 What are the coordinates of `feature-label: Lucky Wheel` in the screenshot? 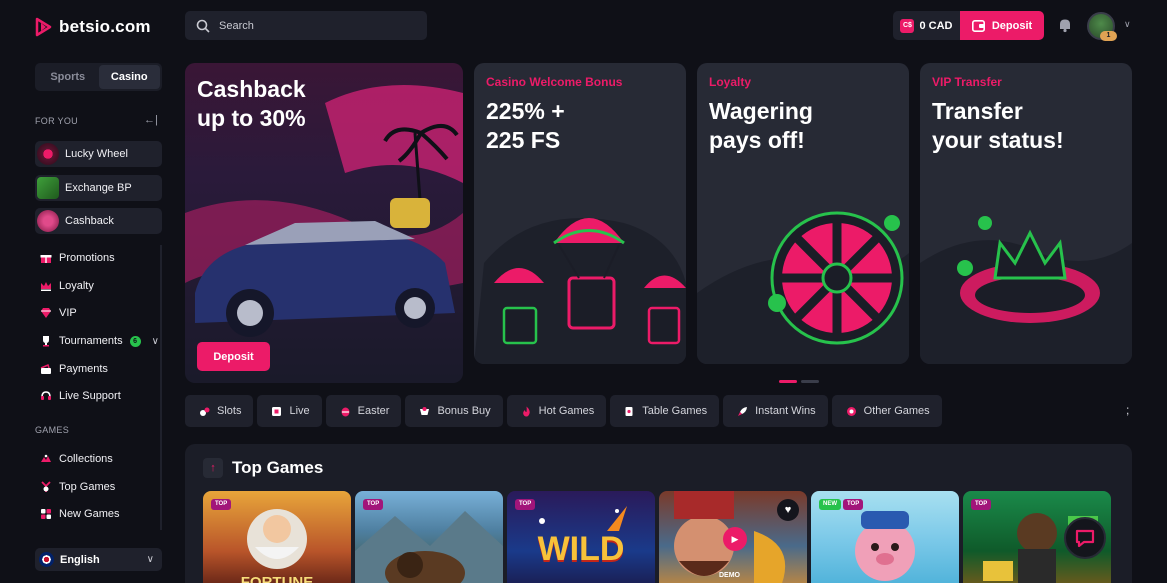 It's located at (96, 154).